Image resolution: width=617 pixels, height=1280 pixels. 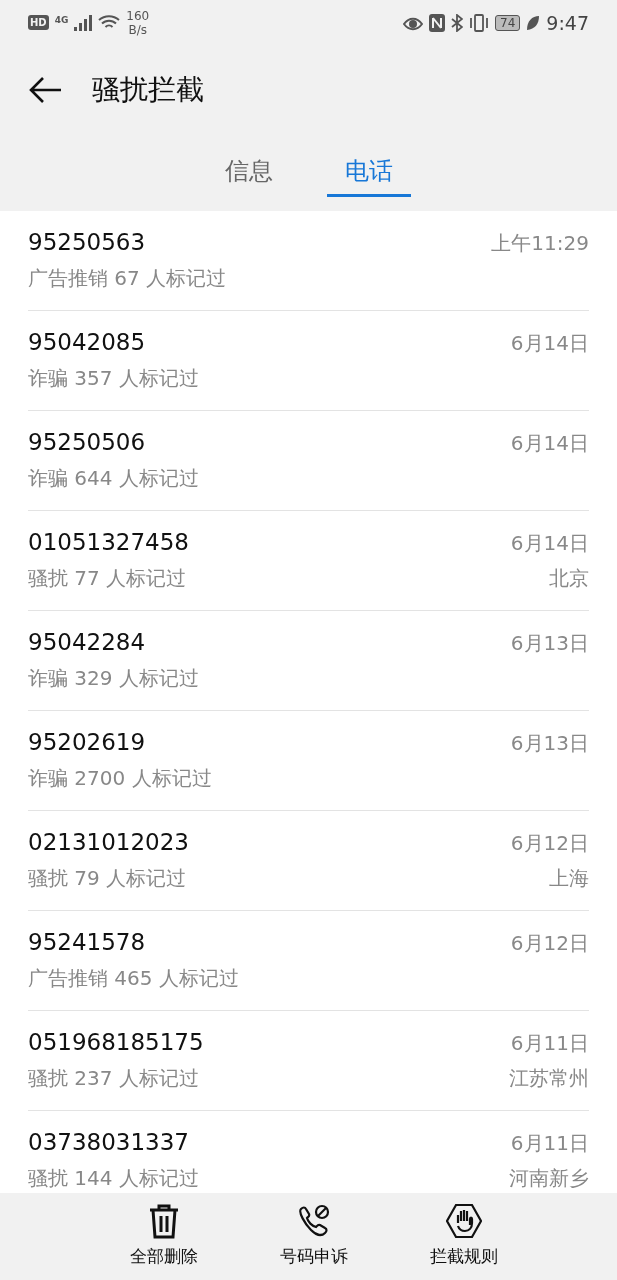 I want to click on call-row: 95042284 6月13日 诈骗 329 人标记过, so click(x=308, y=661).